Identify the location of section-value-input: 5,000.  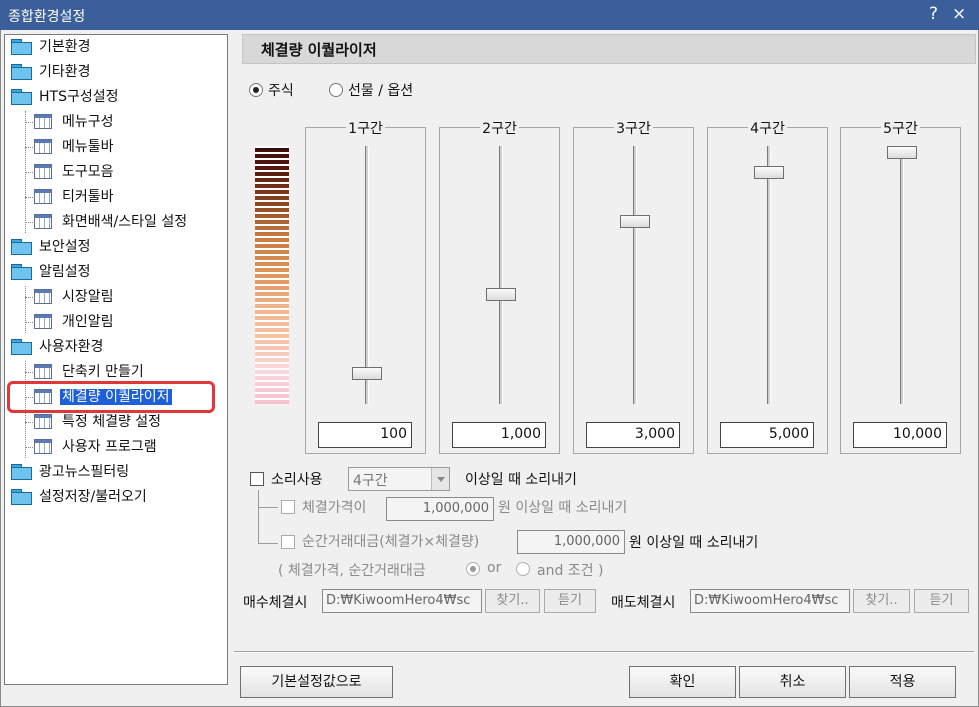
(767, 435).